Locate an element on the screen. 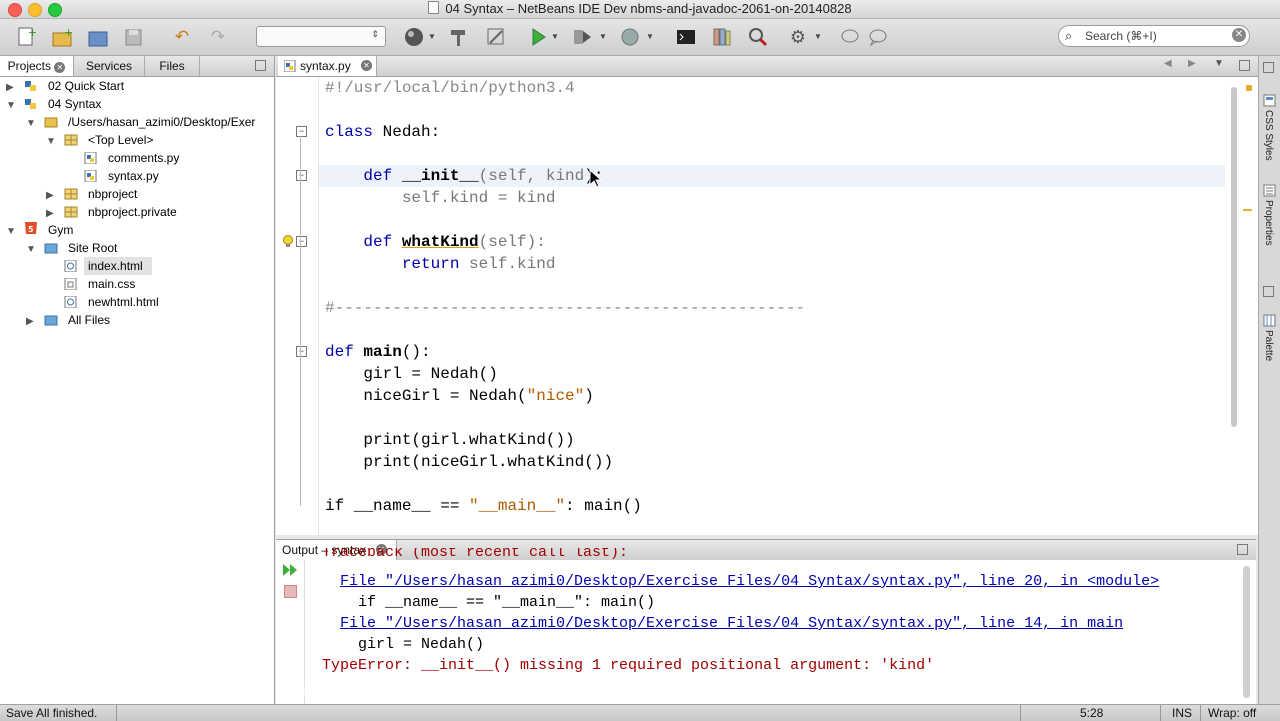 The image size is (1280, 721). scroll-tabs-right-icon: ▶ is located at coordinates (1192, 63).